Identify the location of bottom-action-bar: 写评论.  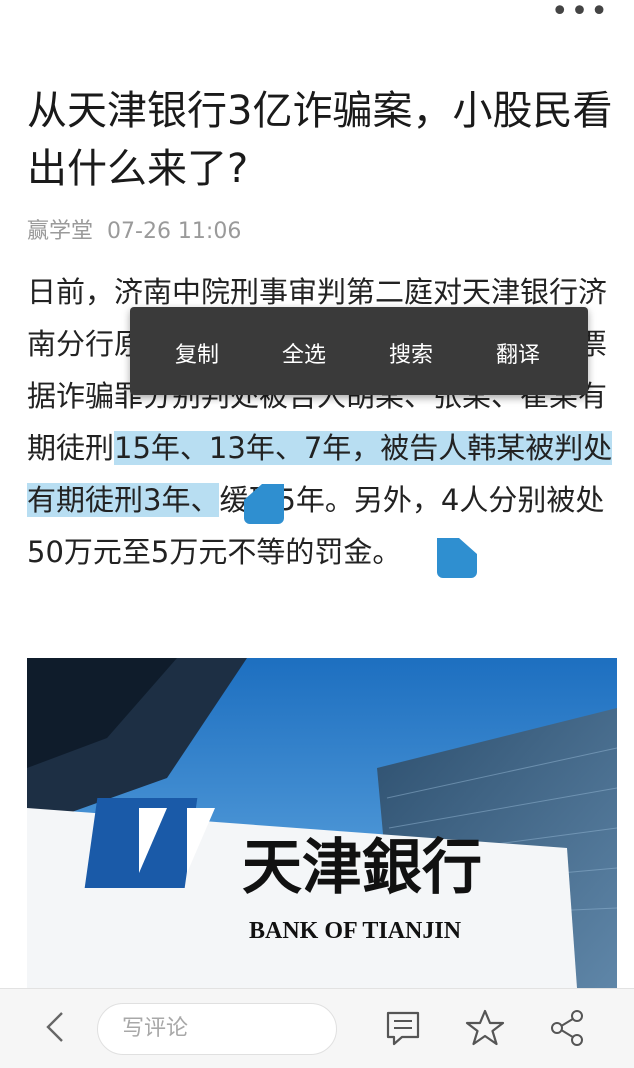
(317, 1028).